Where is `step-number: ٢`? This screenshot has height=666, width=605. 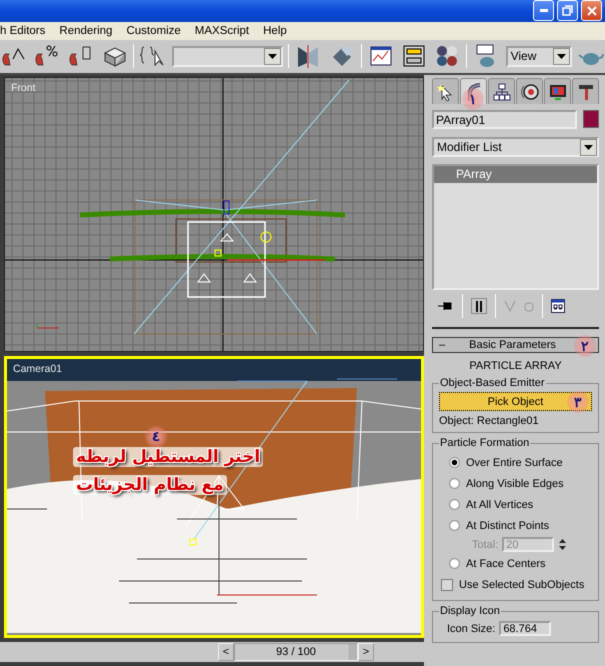 step-number: ٢ is located at coordinates (585, 346).